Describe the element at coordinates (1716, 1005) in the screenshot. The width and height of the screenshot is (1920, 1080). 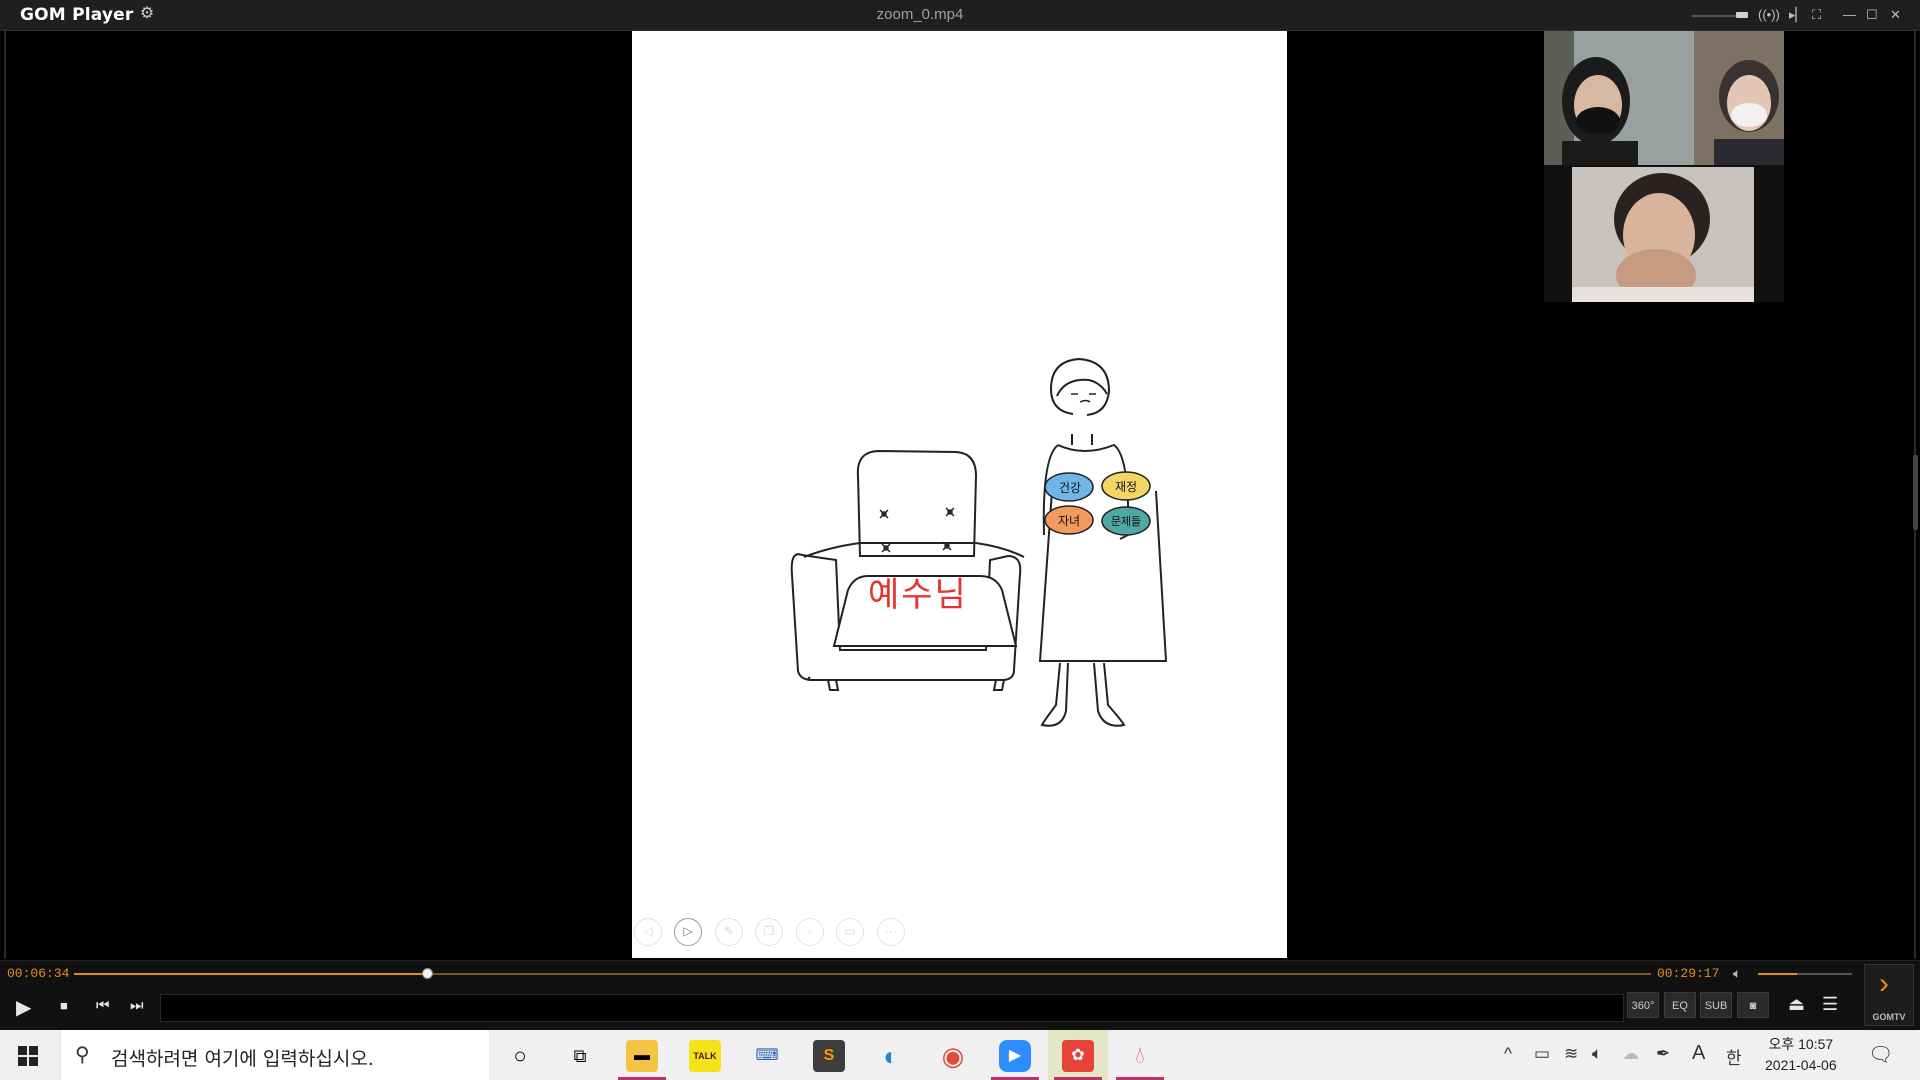
I see `subtitle-button: SUB` at that location.